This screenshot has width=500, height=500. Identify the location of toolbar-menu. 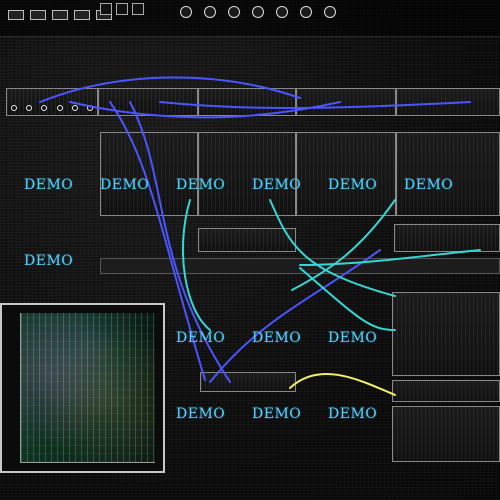
(60, 15).